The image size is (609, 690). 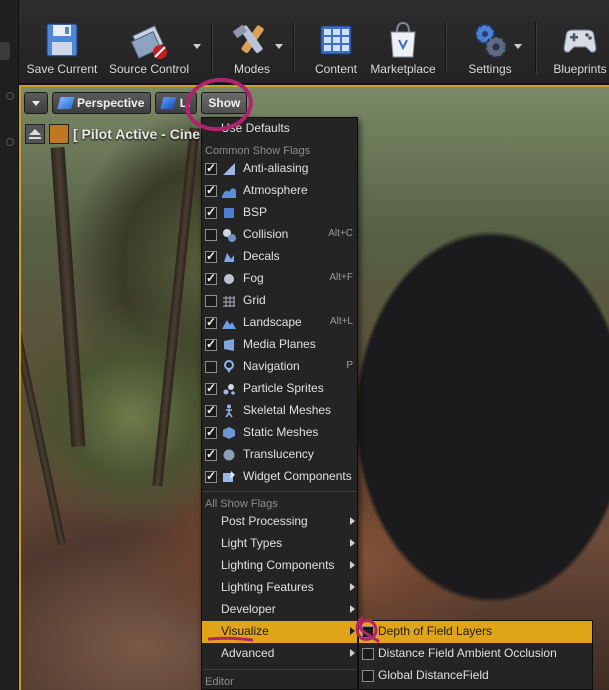 I want to click on anti-aliasing-label: Anti-aliasing, so click(x=276, y=168).